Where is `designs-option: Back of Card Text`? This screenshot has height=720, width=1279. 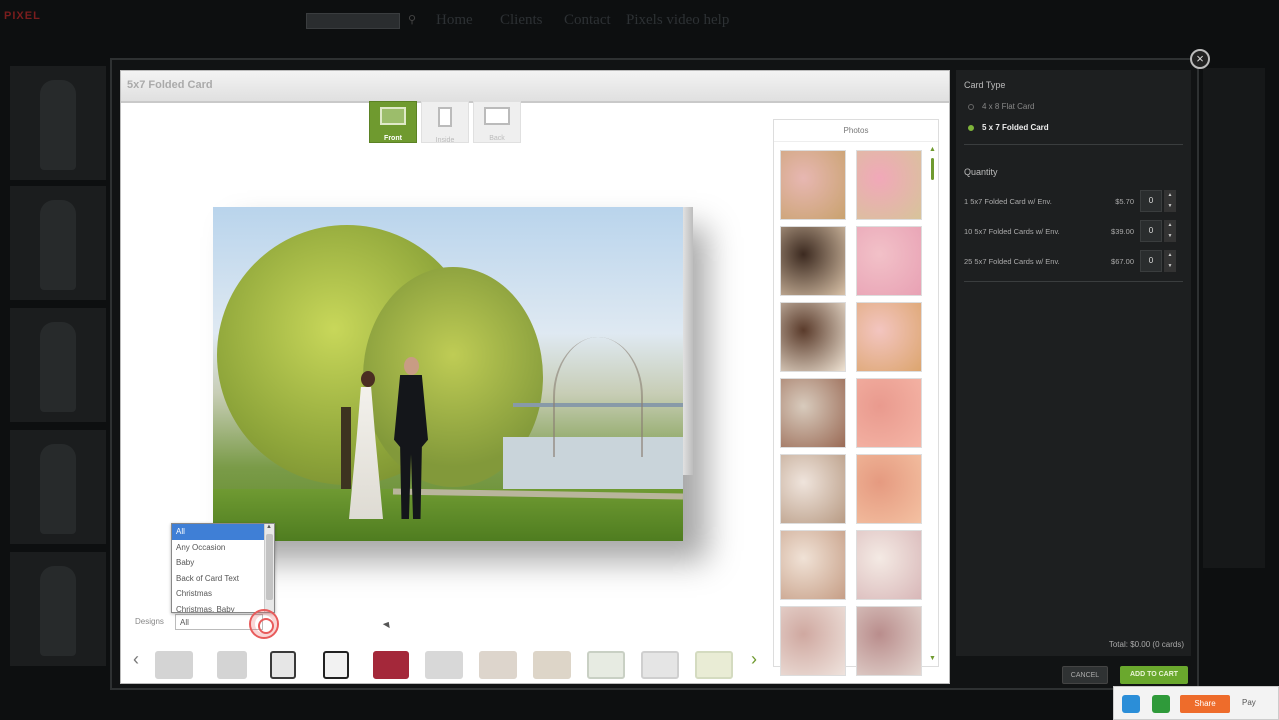 designs-option: Back of Card Text is located at coordinates (218, 579).